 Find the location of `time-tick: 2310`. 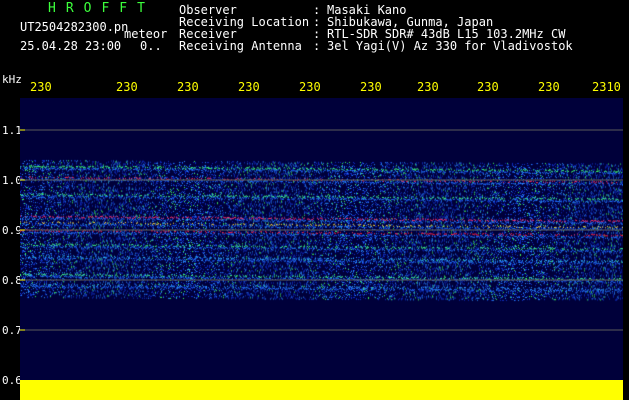

time-tick: 2310 is located at coordinates (606, 87).